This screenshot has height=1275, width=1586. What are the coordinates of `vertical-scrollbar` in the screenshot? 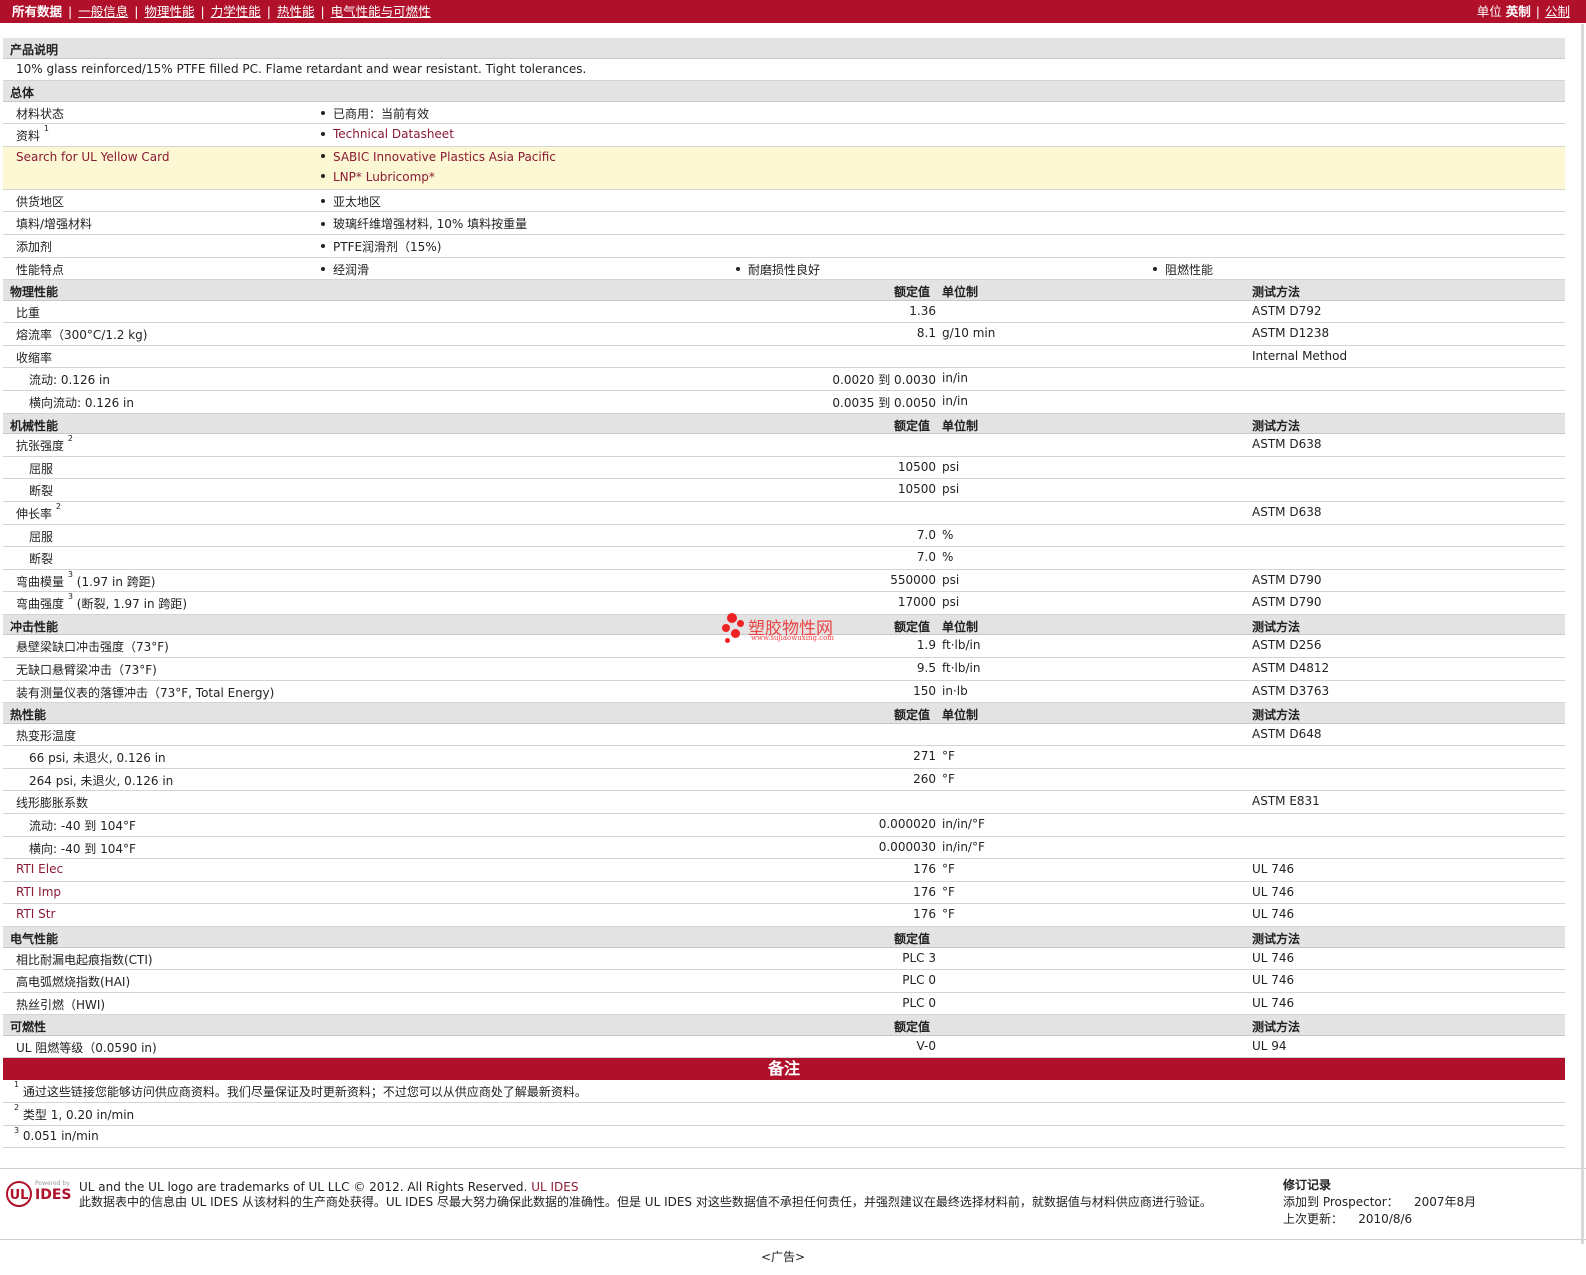 It's located at (1582, 634).